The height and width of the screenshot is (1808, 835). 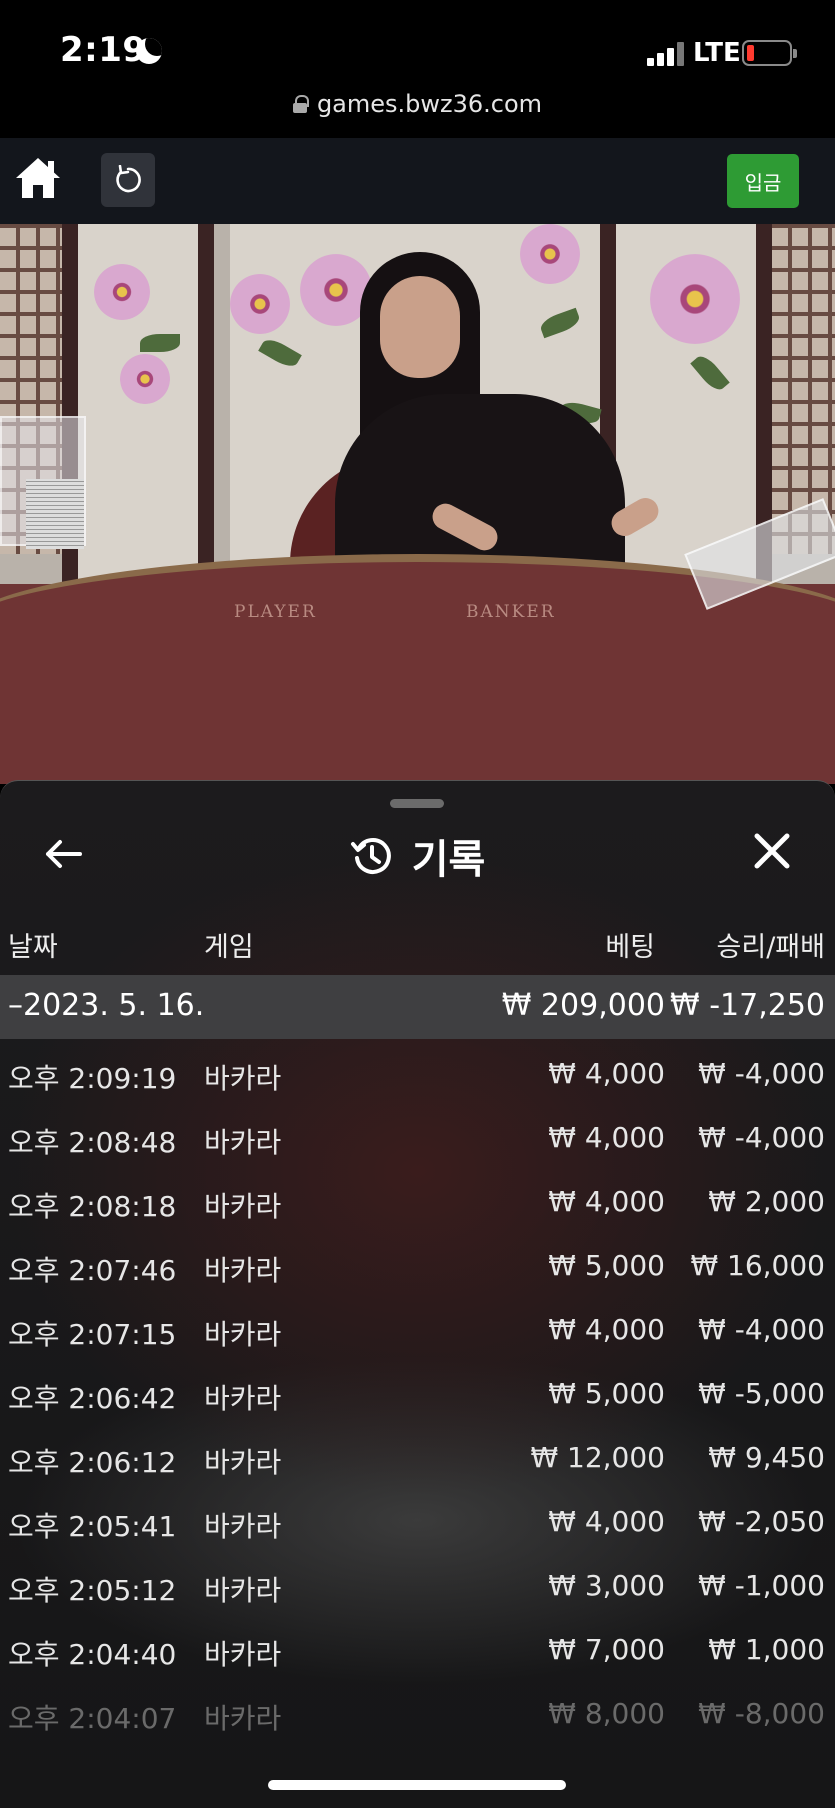 What do you see at coordinates (429, 104) in the screenshot?
I see `url-text: games.bwz36.com` at bounding box center [429, 104].